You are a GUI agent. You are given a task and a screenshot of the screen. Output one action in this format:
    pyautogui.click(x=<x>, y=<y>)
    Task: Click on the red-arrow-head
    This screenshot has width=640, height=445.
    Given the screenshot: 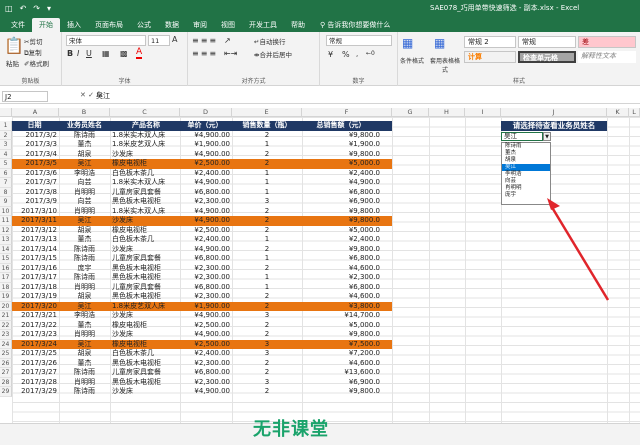 What is the action you would take?
    pyautogui.click(x=553, y=204)
    